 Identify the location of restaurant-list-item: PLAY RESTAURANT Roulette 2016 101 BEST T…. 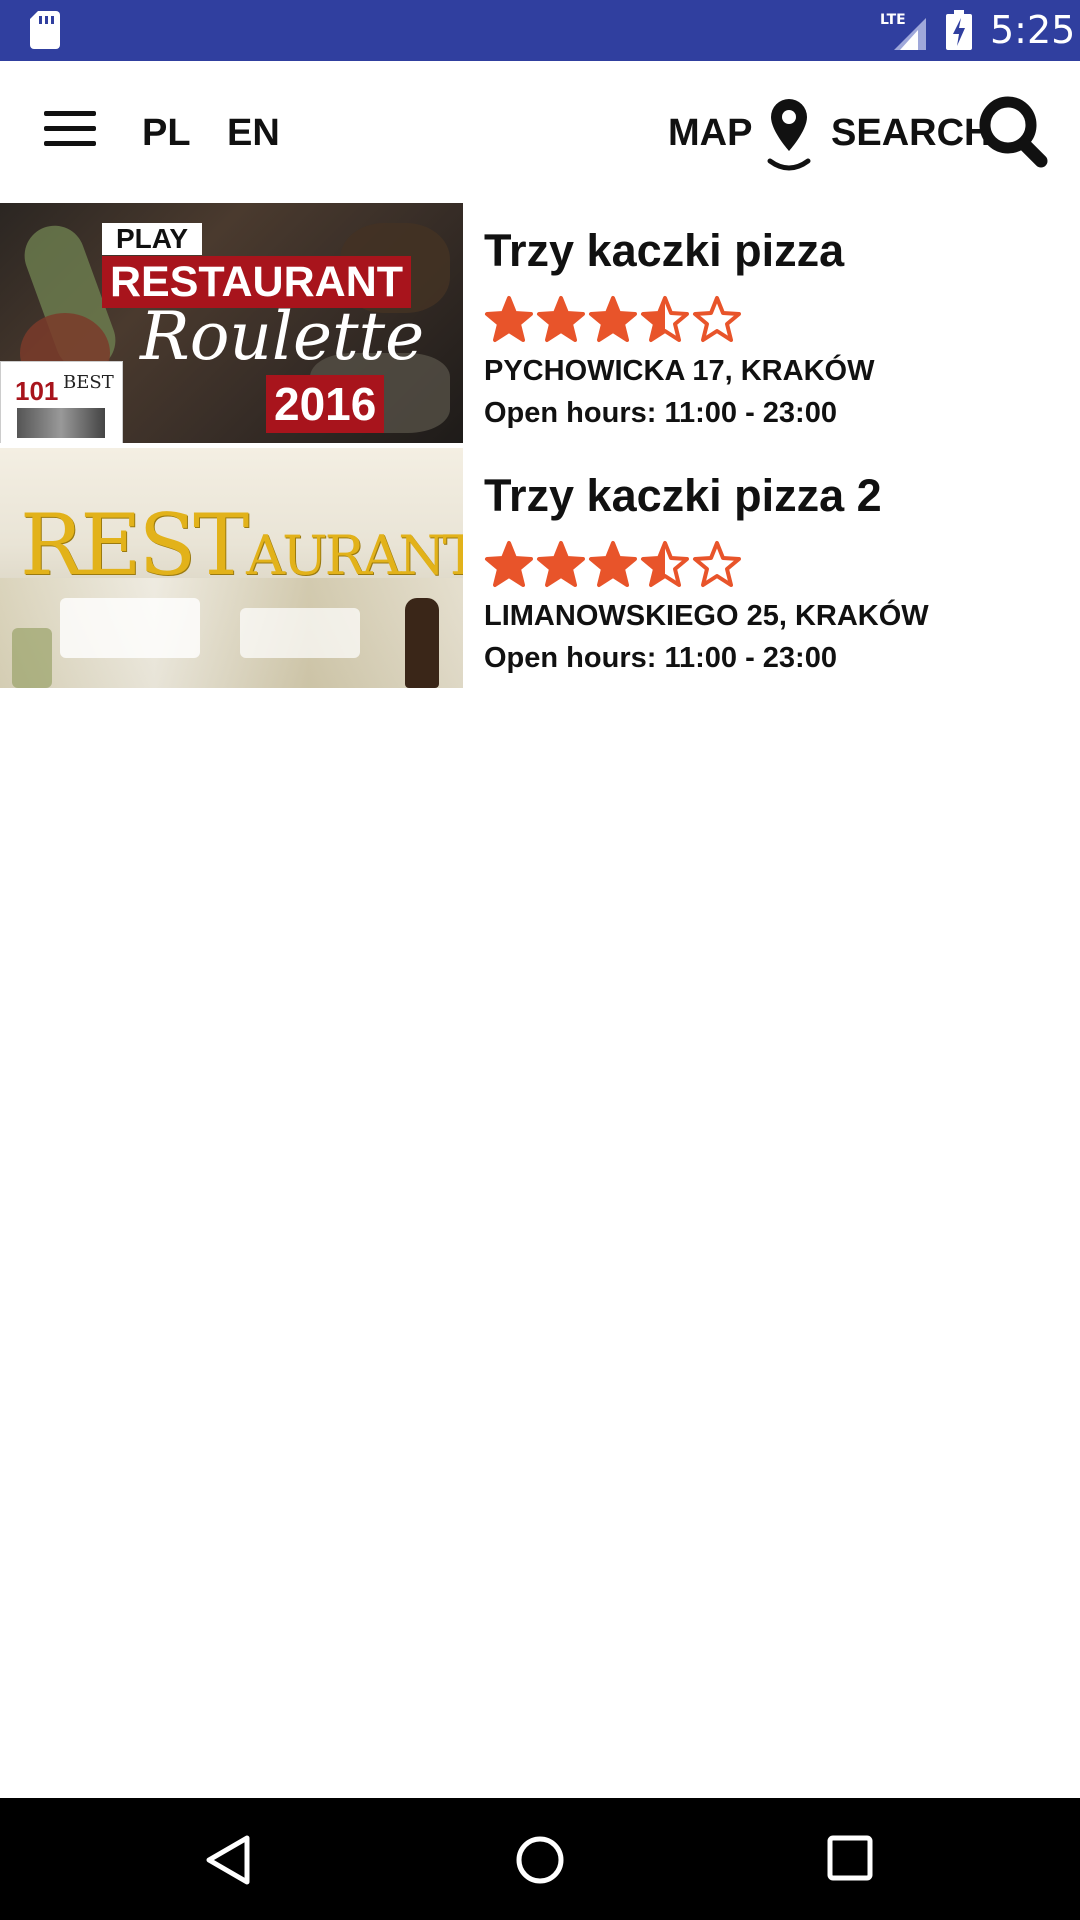
(540, 323).